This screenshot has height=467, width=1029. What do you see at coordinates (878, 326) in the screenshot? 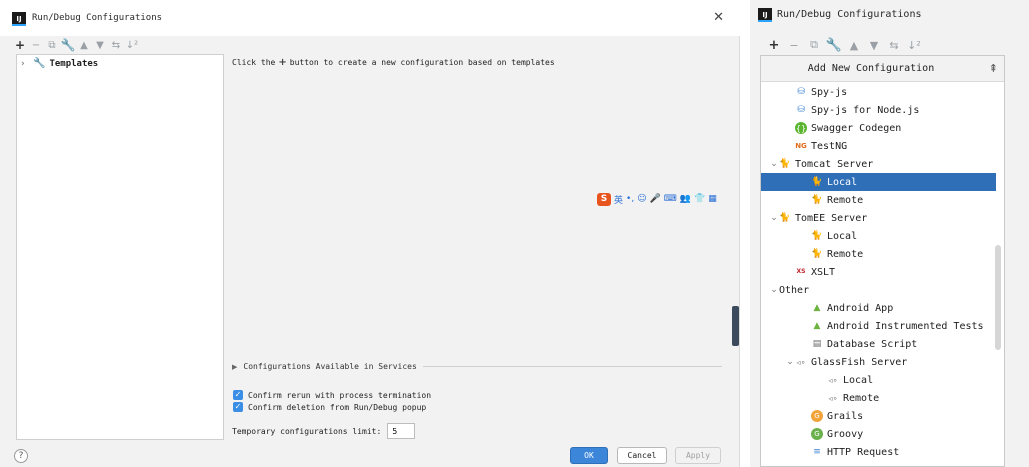
I see `list-item: ▲ Android Instrumented Tests` at bounding box center [878, 326].